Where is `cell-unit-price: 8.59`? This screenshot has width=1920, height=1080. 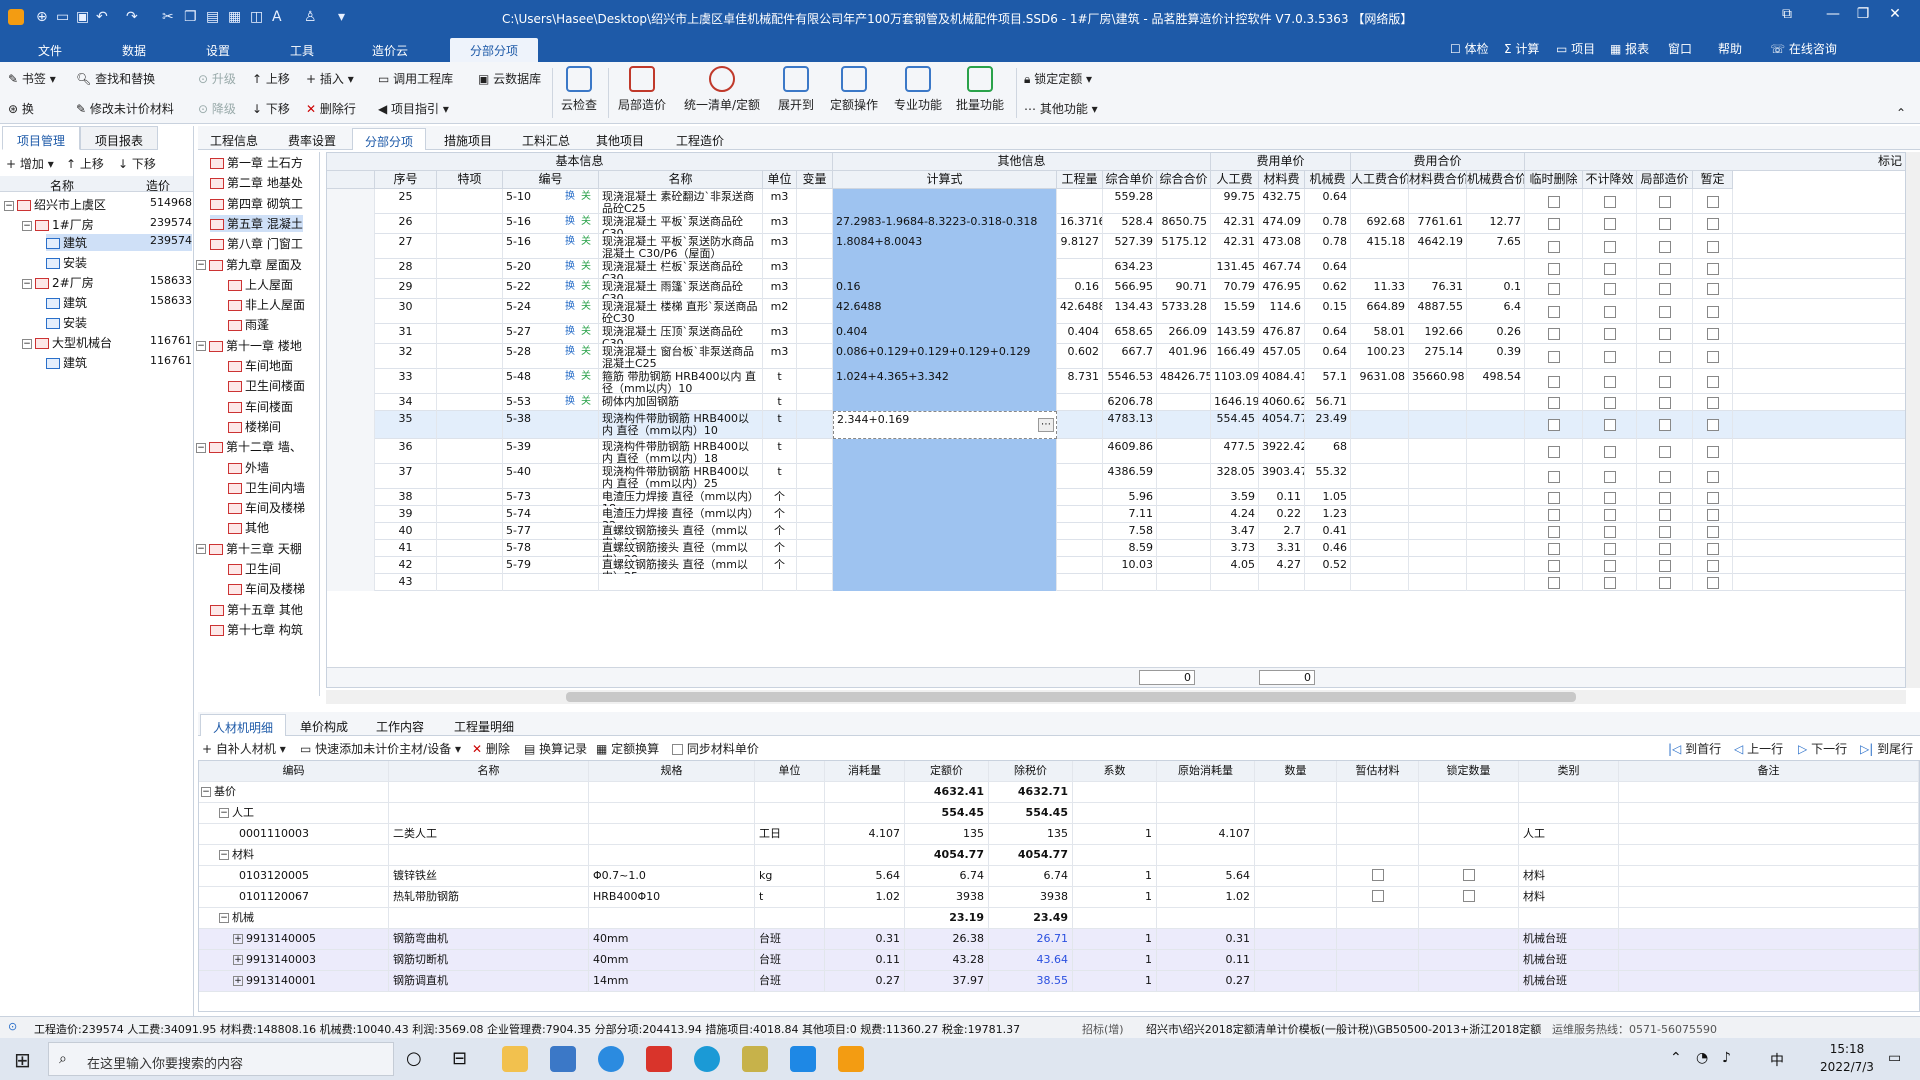
cell-unit-price: 8.59 is located at coordinates (1130, 548).